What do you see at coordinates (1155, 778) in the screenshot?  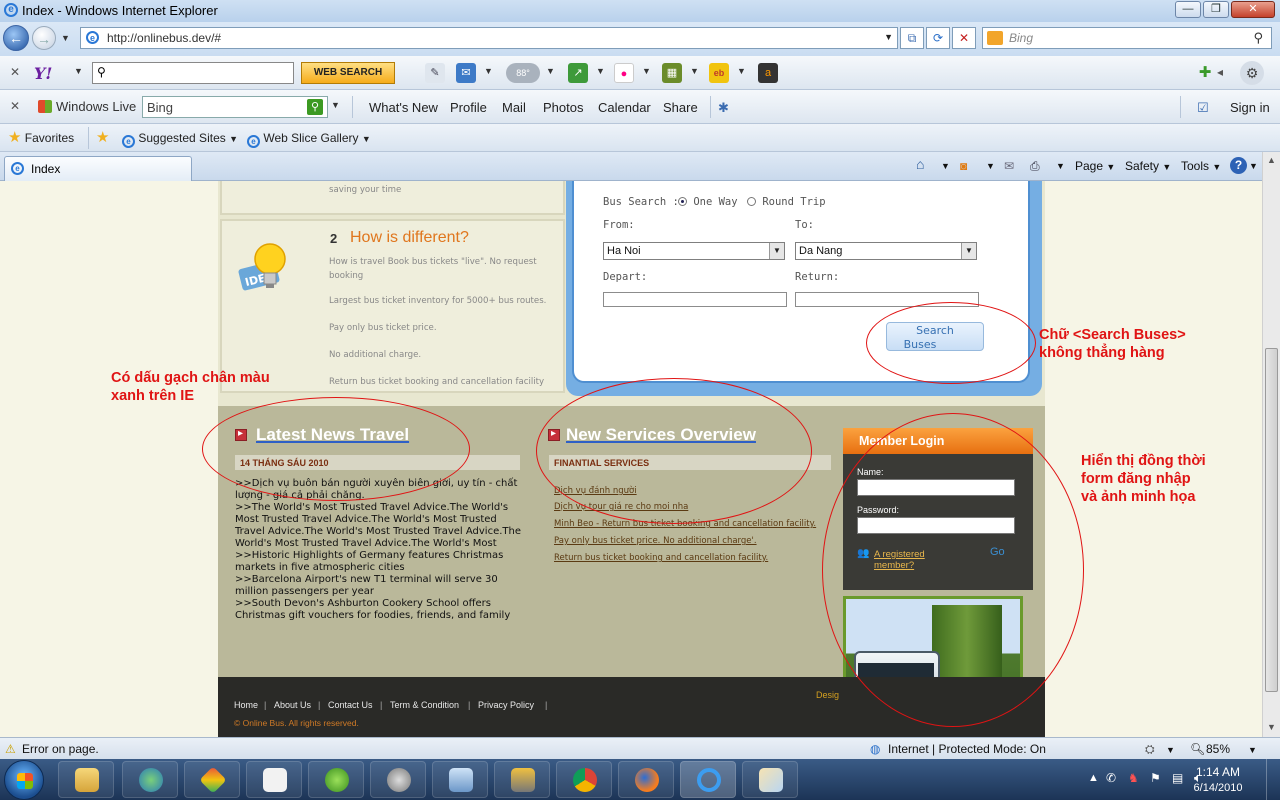 I see `action-center-icon: ⚑` at bounding box center [1155, 778].